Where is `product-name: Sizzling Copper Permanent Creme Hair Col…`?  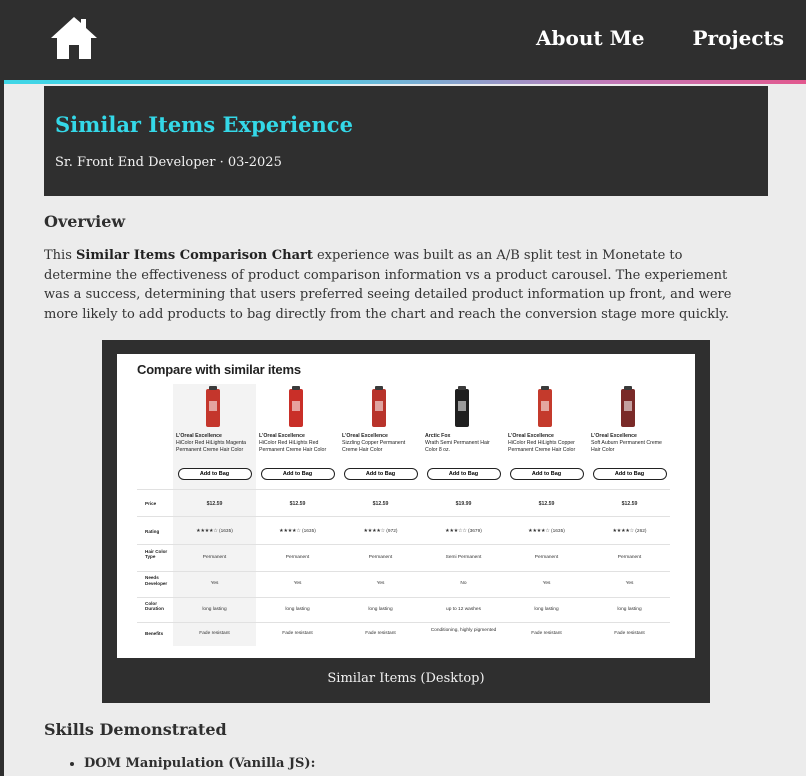 product-name: Sizzling Copper Permanent Creme Hair Col… is located at coordinates (380, 454).